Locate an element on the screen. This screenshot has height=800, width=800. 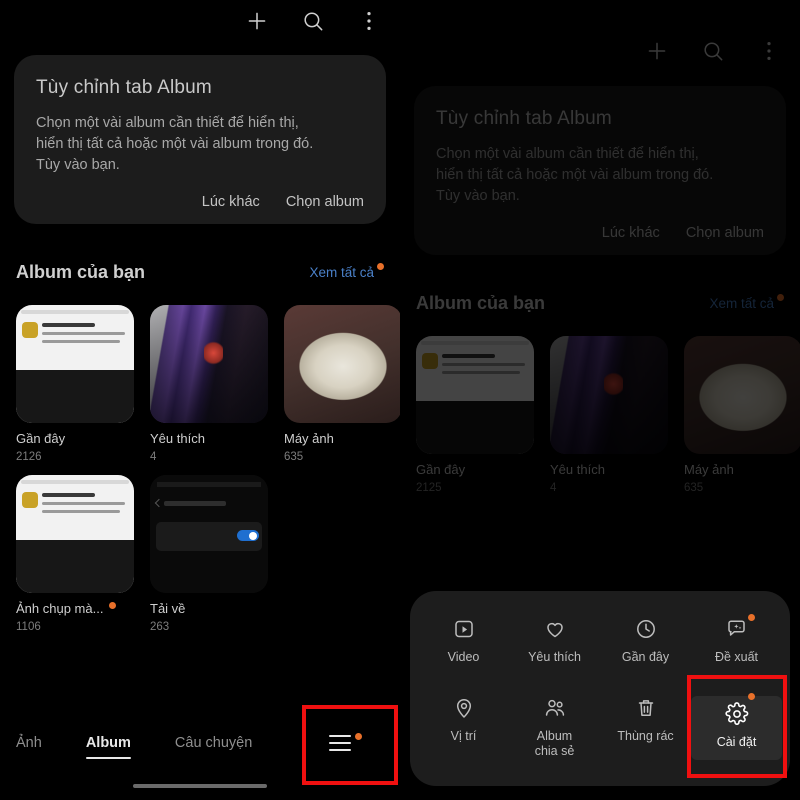
sheet-item-label: Đề xuất is located at coordinates (736, 657).